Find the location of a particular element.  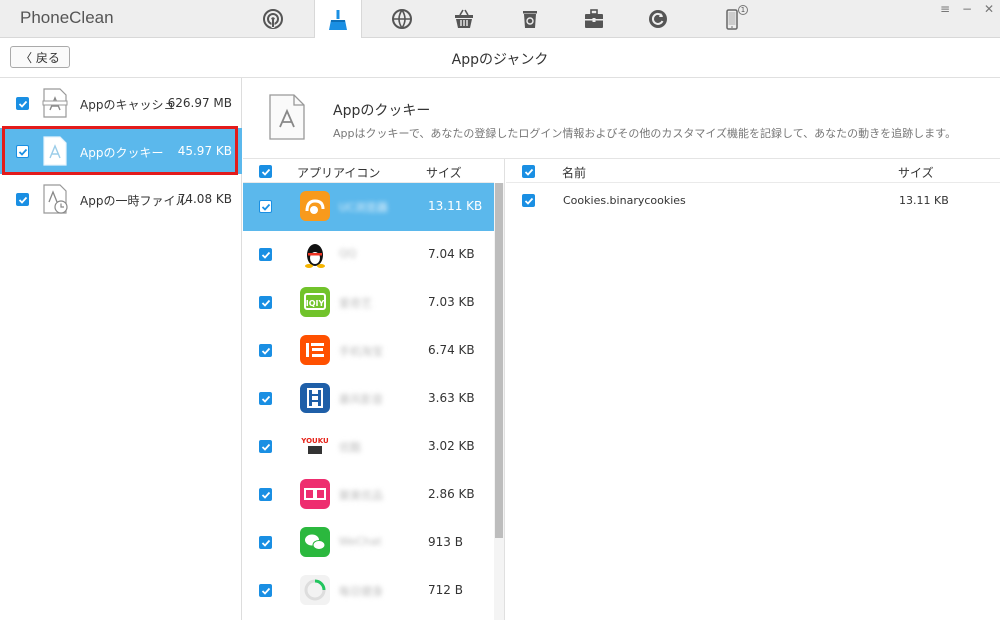

broom-clean-icon is located at coordinates (338, 19).